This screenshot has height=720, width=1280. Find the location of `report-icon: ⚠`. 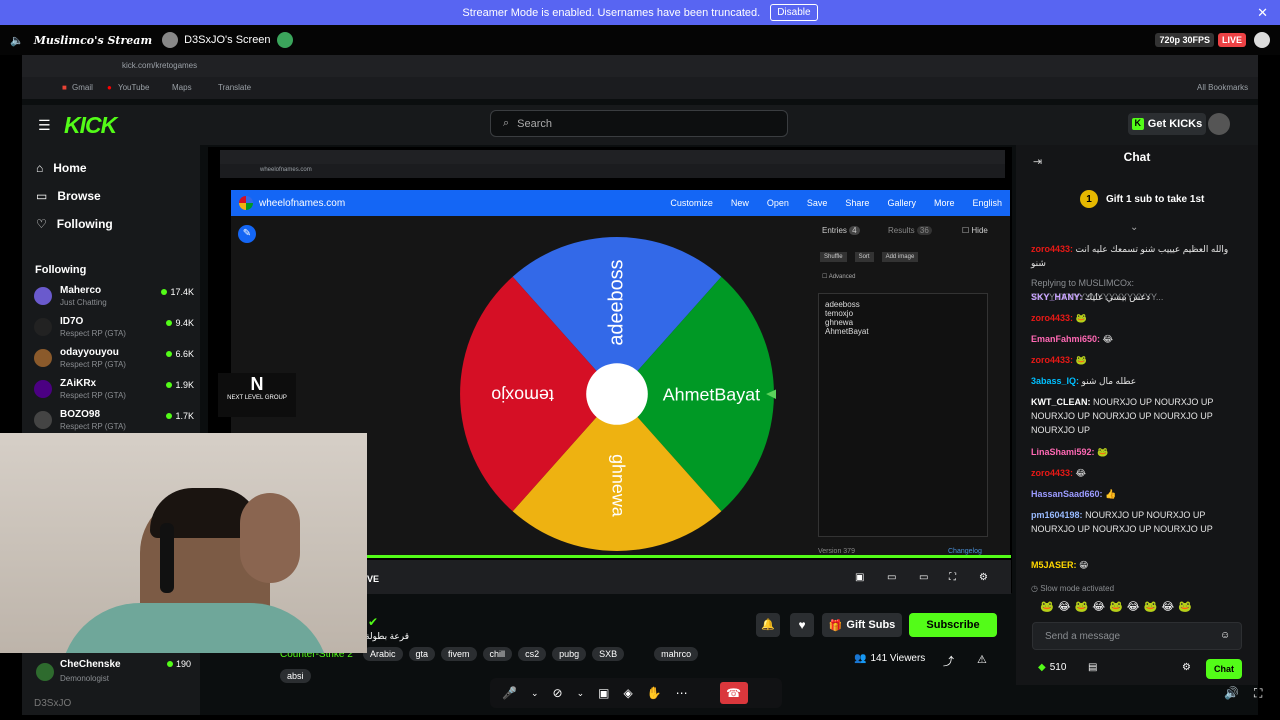

report-icon: ⚠ is located at coordinates (982, 659).